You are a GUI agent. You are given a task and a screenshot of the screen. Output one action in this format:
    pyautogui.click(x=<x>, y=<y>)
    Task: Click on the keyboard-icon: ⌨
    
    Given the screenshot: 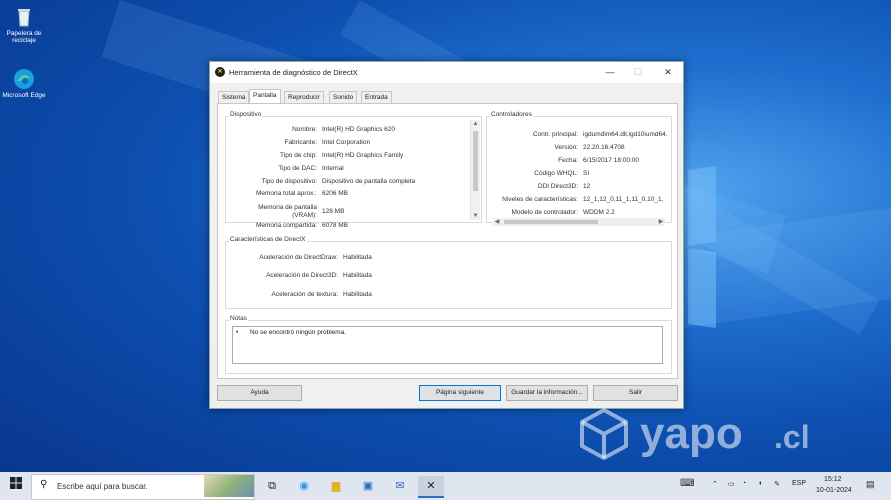 What is the action you would take?
    pyautogui.click(x=687, y=483)
    